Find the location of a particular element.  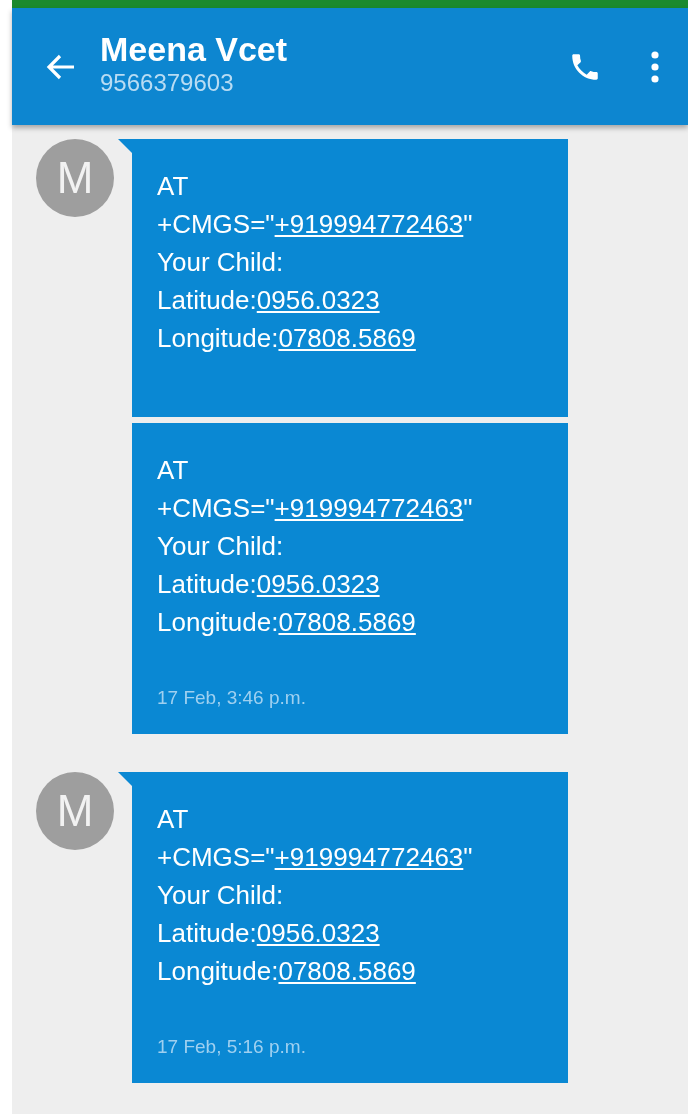

contact-name: Meena Vcet is located at coordinates (194, 50).